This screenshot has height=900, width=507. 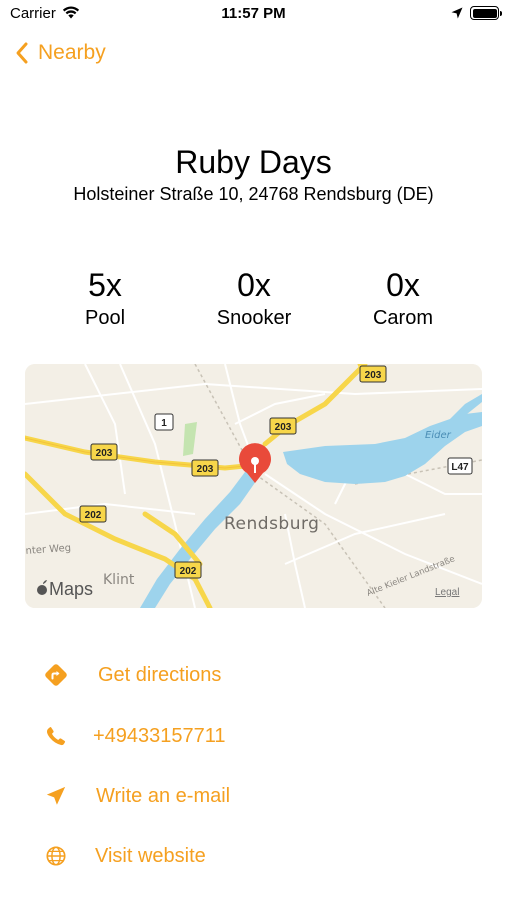 What do you see at coordinates (457, 15) in the screenshot?
I see `location-services-icon` at bounding box center [457, 15].